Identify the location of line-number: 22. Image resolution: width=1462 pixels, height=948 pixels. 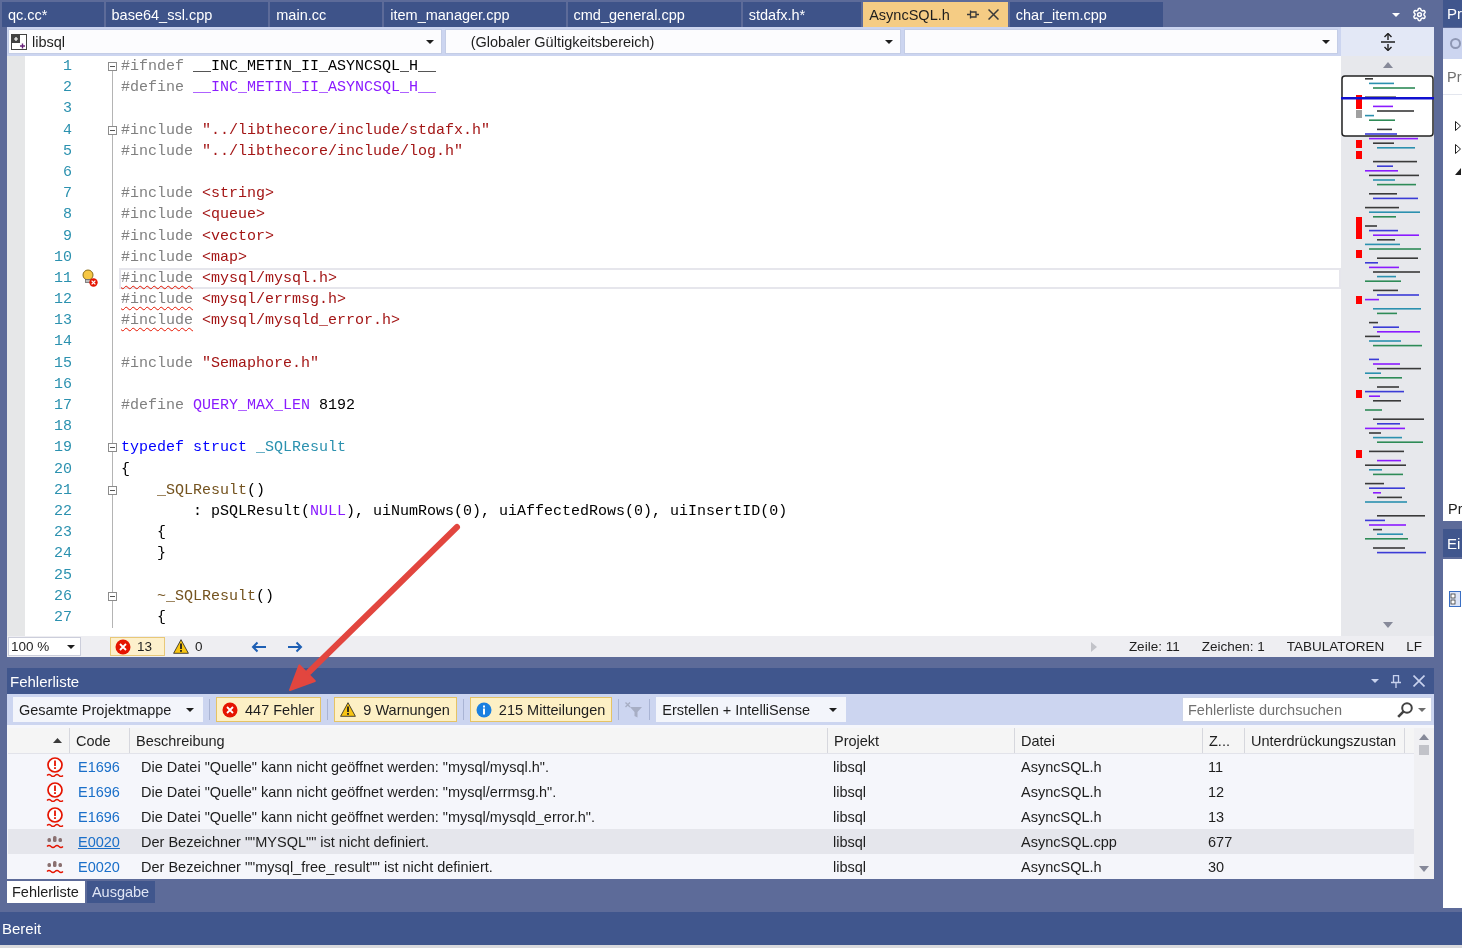
(63, 511).